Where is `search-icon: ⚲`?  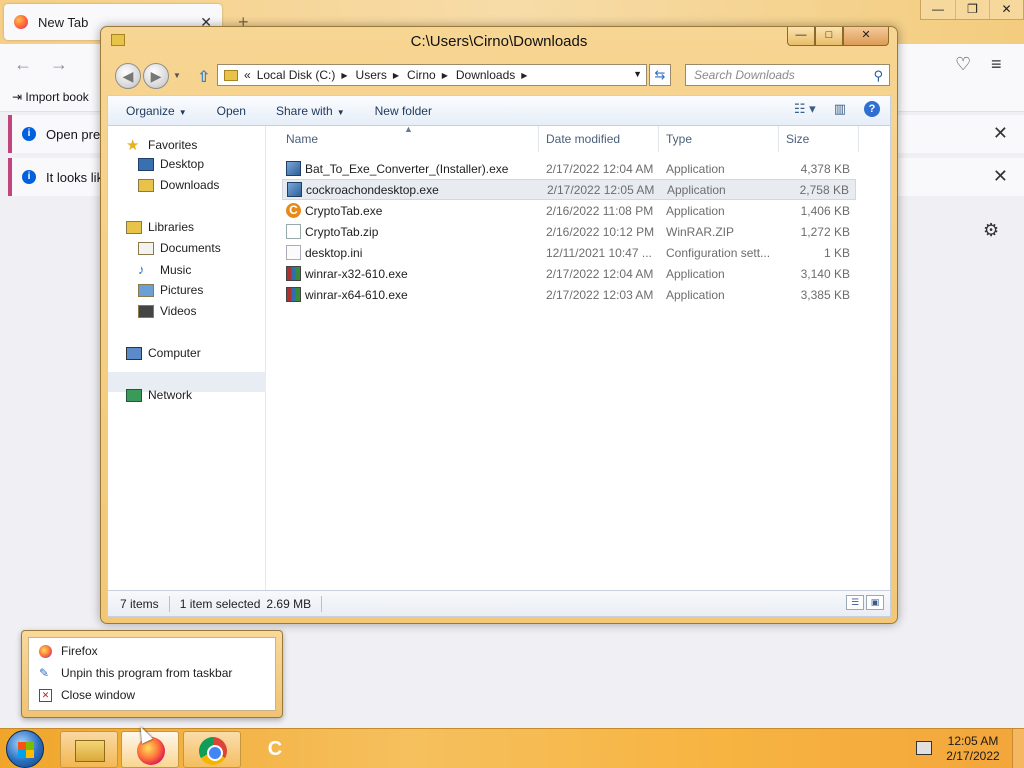
search-icon: ⚲ is located at coordinates (878, 76).